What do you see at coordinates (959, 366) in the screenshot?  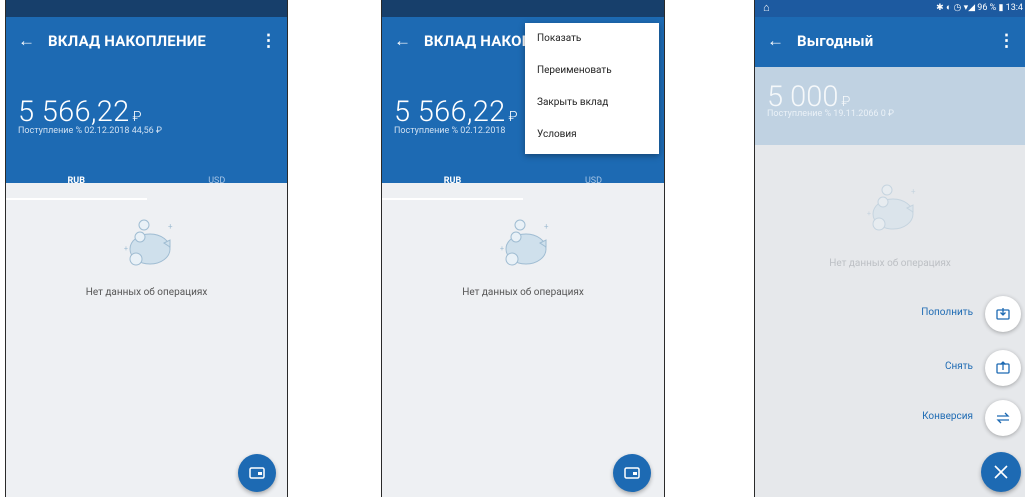 I see `withdraw-label: Снять` at bounding box center [959, 366].